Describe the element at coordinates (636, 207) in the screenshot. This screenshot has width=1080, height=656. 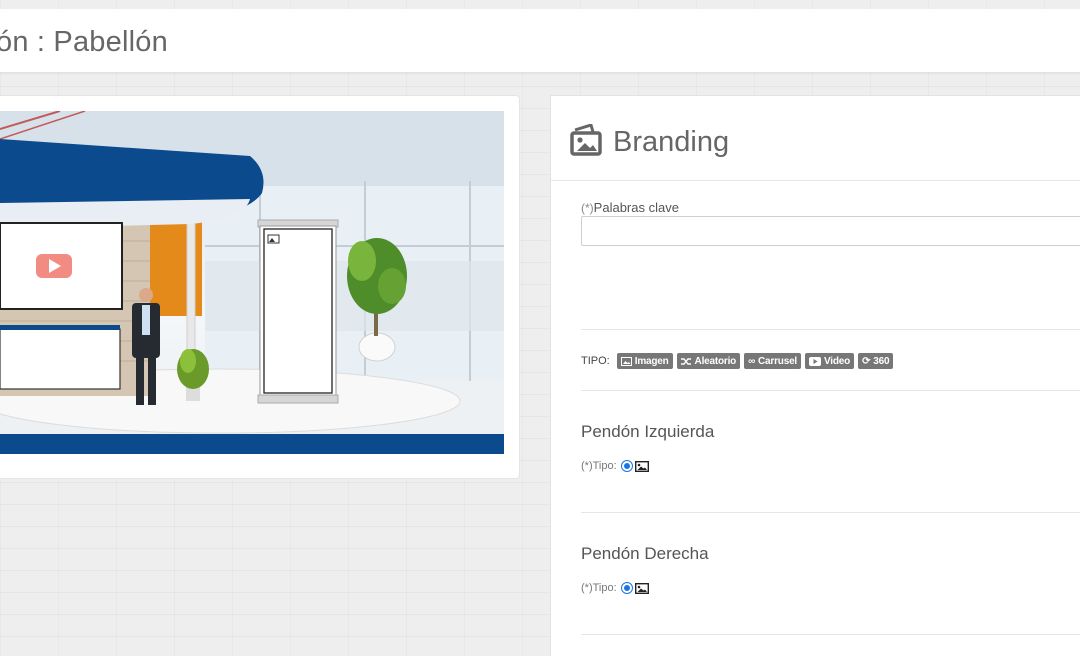
I see `keywords-label-text: Palabras clave` at that location.